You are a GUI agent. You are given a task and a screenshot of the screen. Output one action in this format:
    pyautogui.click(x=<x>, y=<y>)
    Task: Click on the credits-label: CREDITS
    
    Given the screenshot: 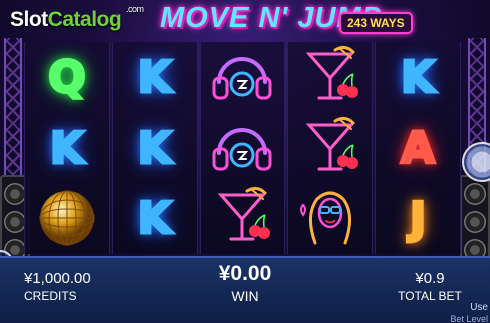 What is the action you would take?
    pyautogui.click(x=50, y=296)
    